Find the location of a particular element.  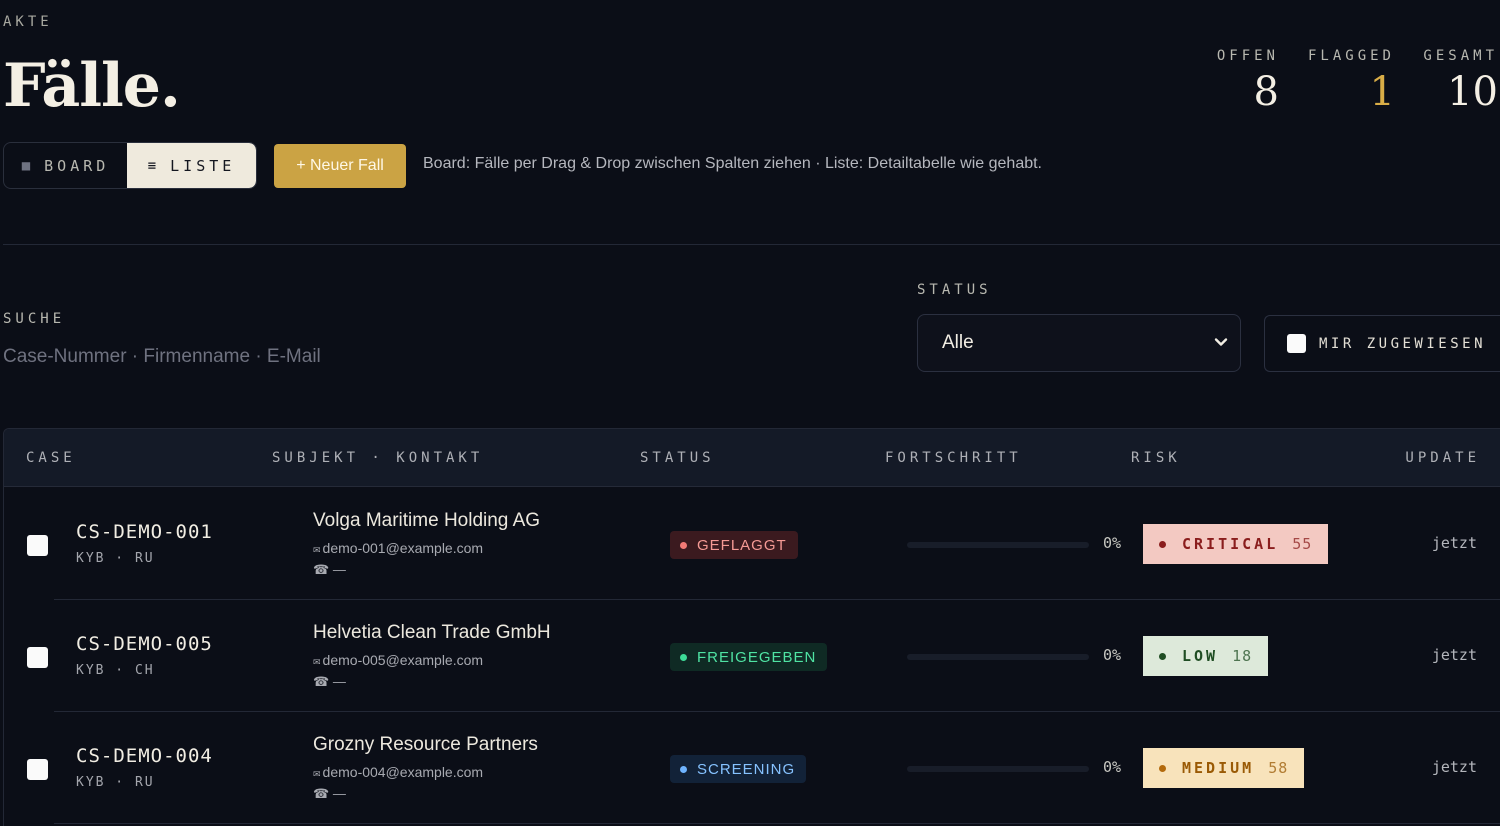

risk-level: CRITICAL is located at coordinates (1230, 544).